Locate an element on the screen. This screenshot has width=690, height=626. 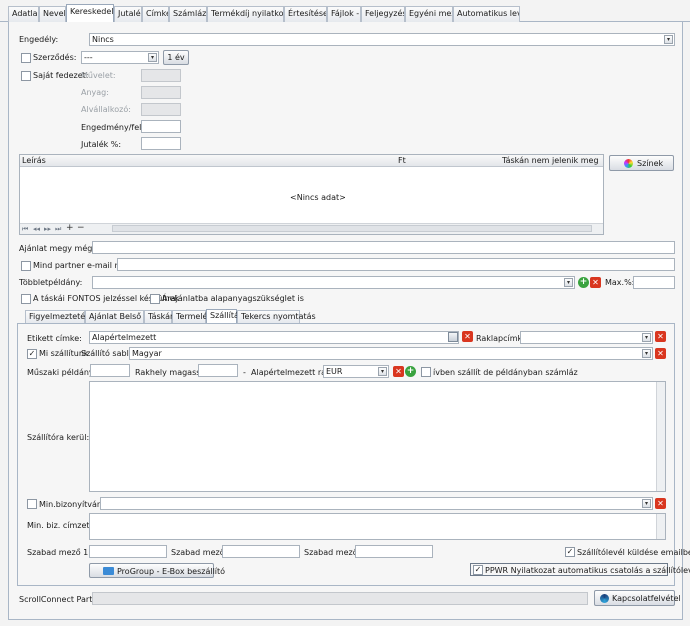
col-taskan: Táskán nem jelenik meg is located at coordinates (550, 161).